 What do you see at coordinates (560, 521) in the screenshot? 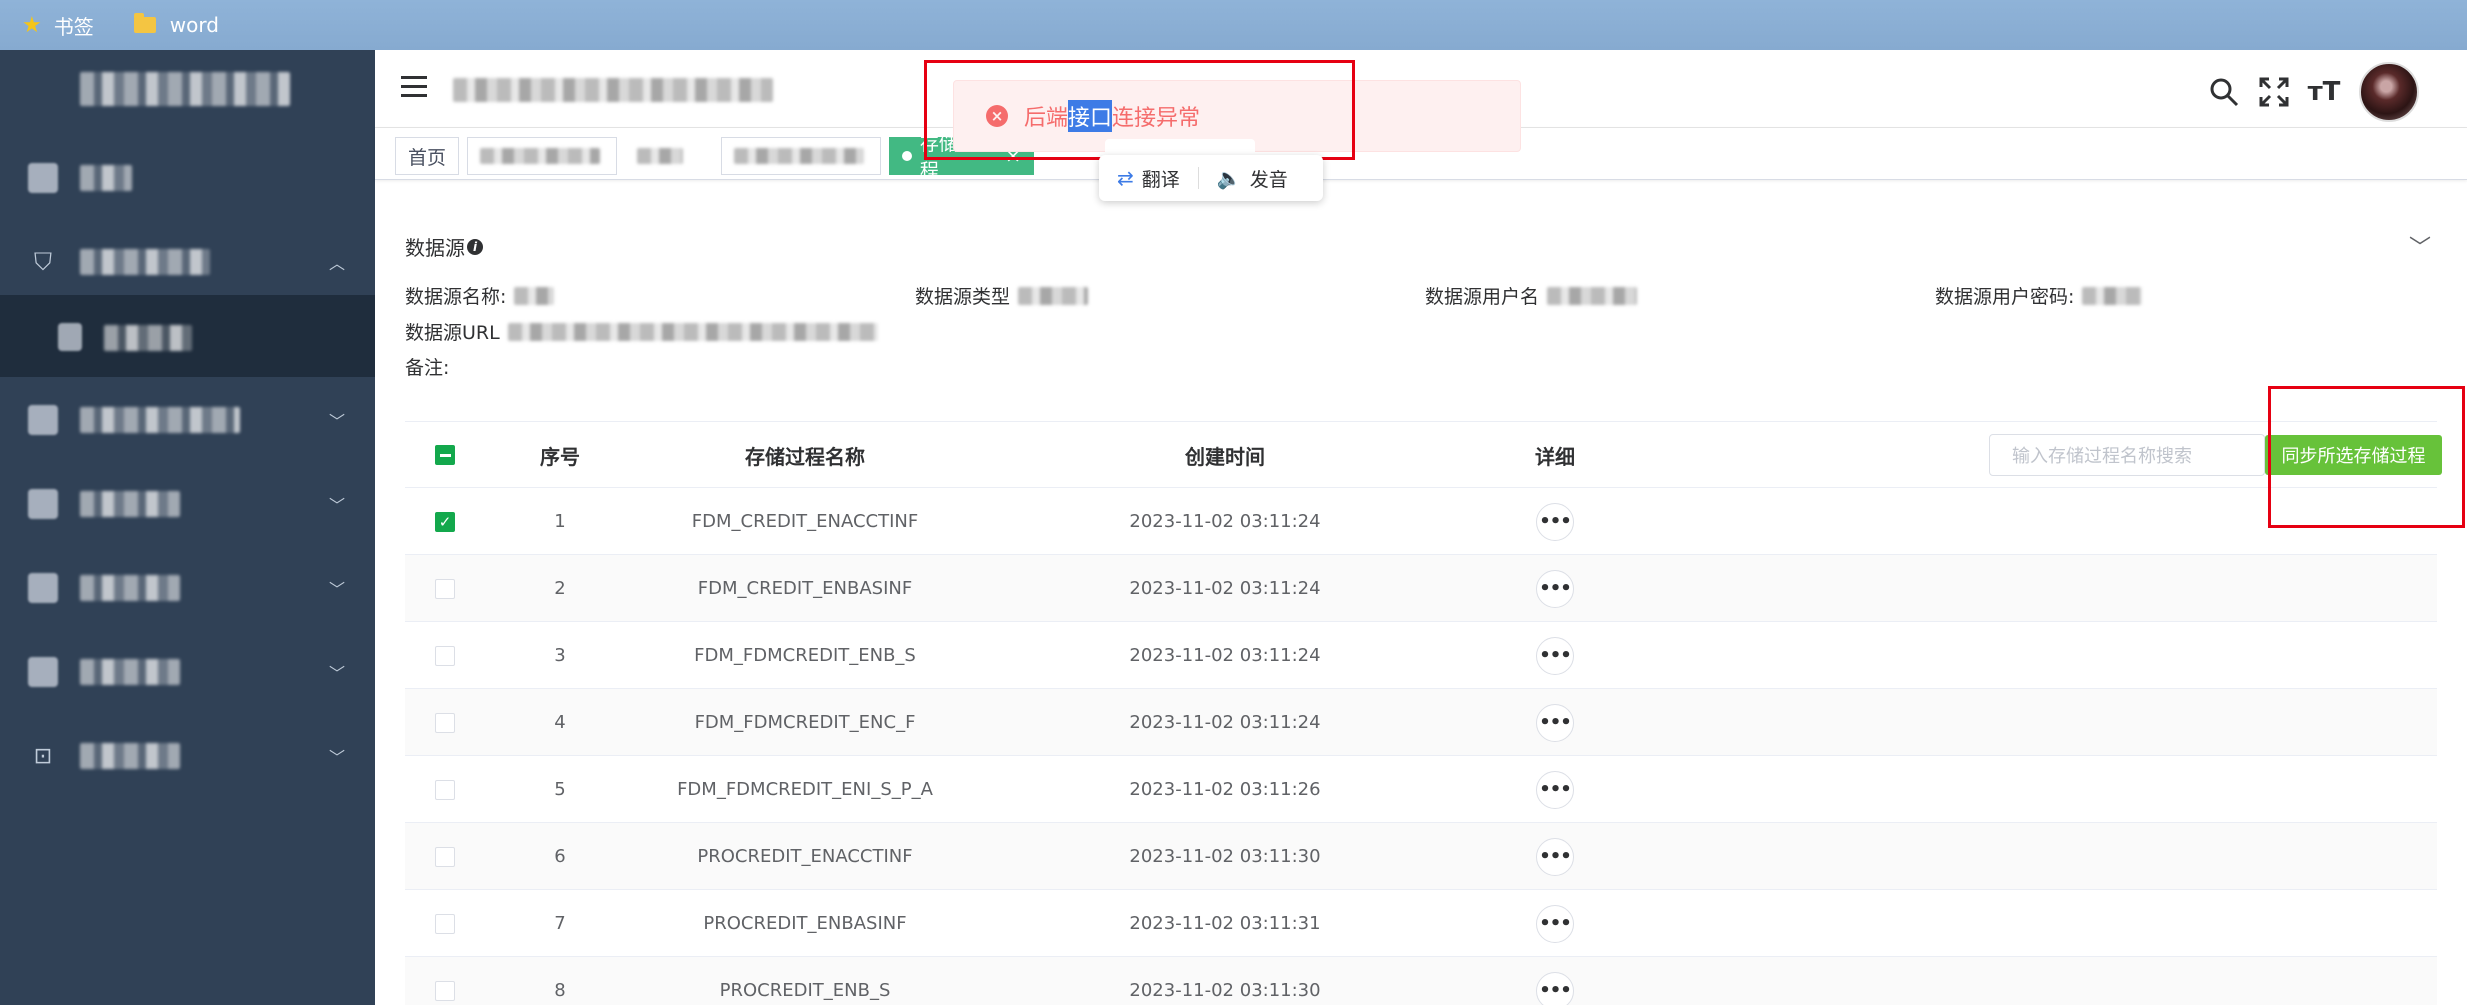
I see `cell-index: 1` at bounding box center [560, 521].